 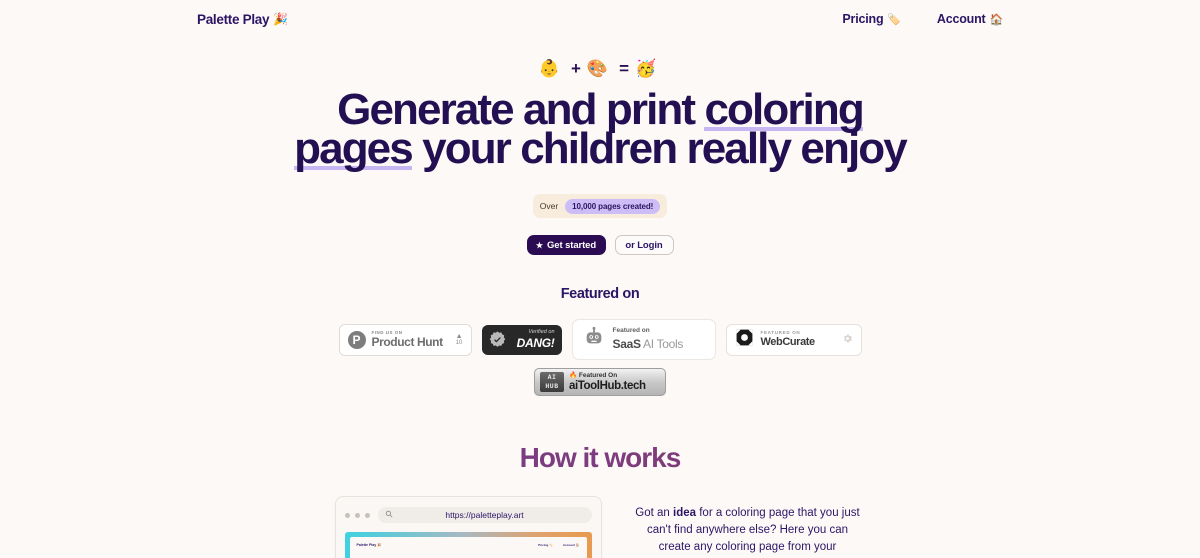 I want to click on how-text-bold: idea, so click(x=685, y=513).